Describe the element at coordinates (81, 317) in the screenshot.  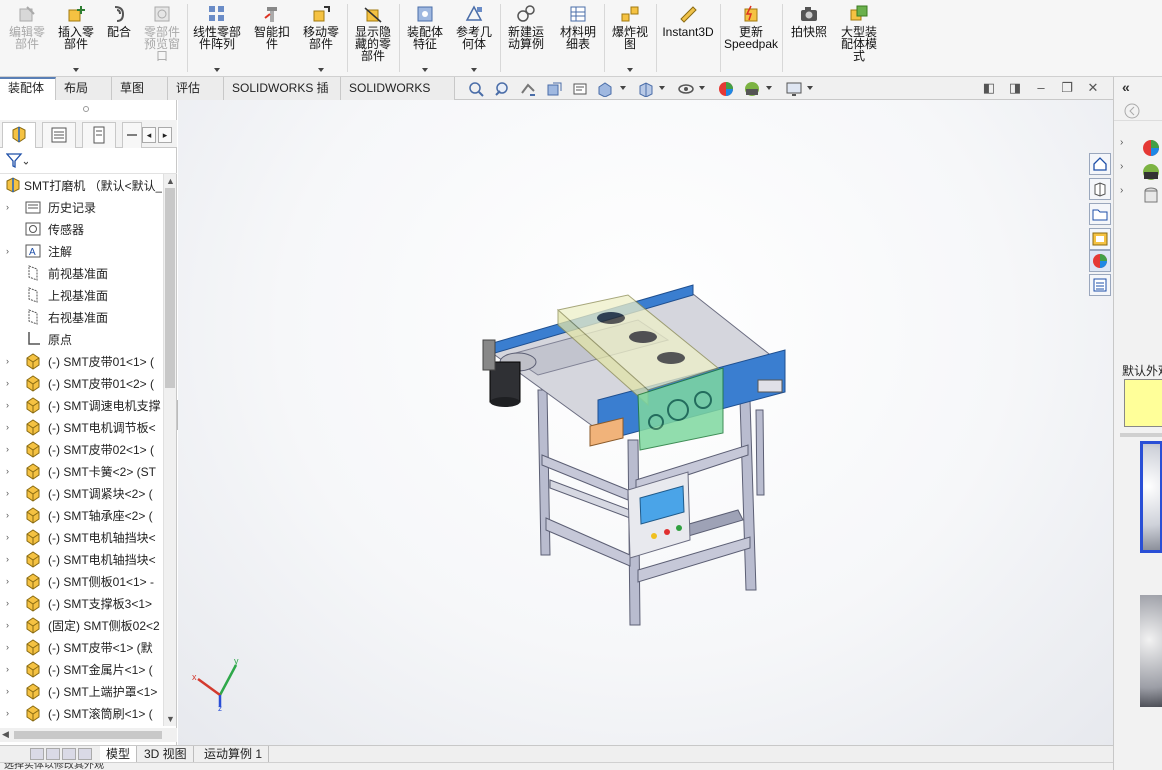
I see `tree-item: 右视基准面` at that location.